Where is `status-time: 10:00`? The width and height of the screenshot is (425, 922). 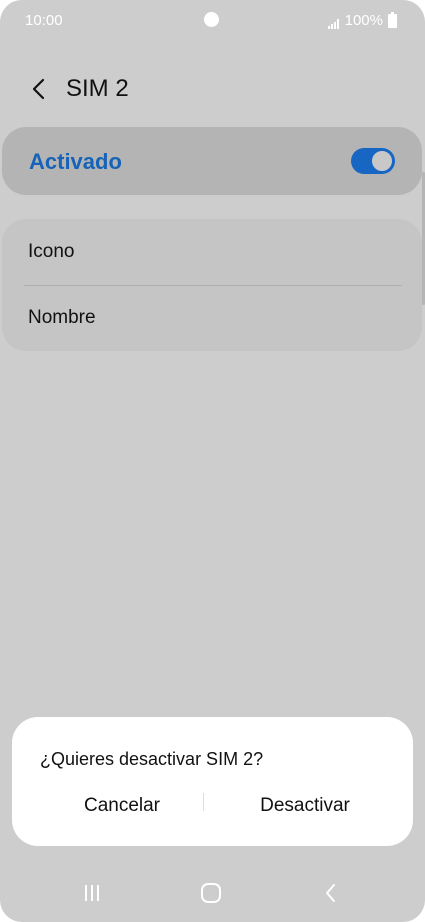
status-time: 10:00 is located at coordinates (44, 20).